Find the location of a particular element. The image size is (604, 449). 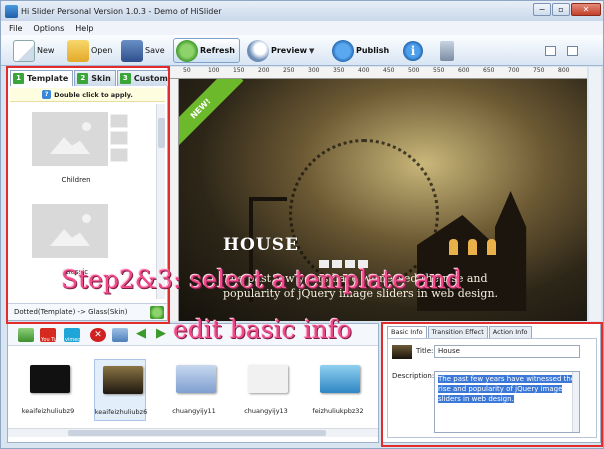

preview-button: Preview ▼ is located at coordinates (280, 50).